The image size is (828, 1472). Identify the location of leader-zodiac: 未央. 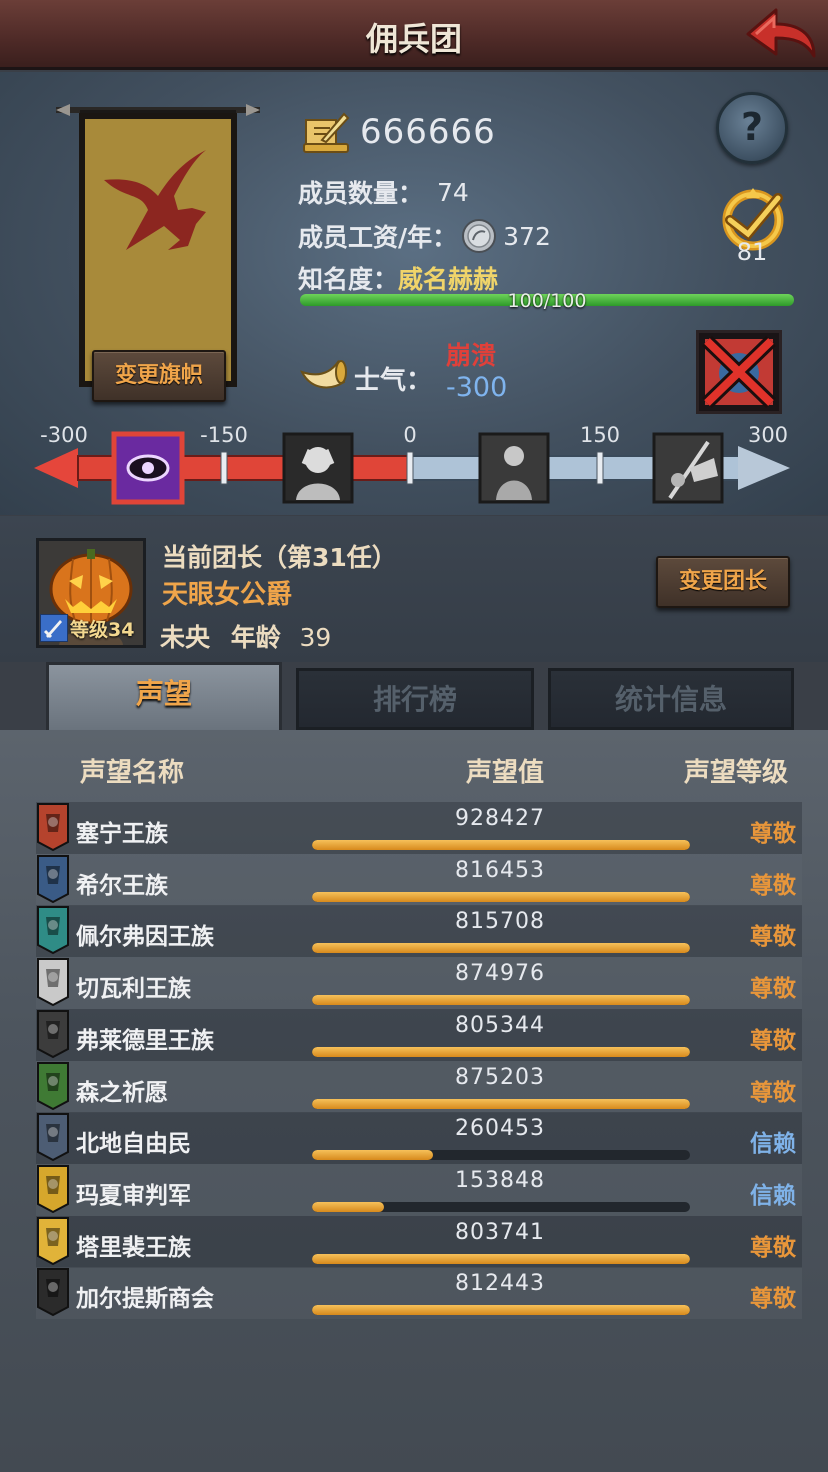
(185, 637).